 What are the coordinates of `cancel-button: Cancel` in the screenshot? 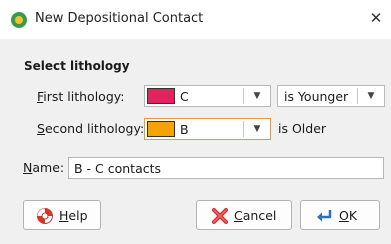 It's located at (244, 215).